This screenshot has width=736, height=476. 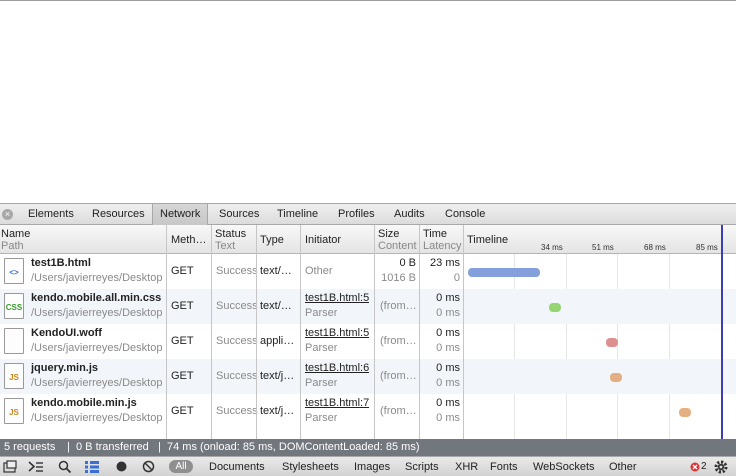 I want to click on timeline-tick: 34 ms, so click(x=552, y=247).